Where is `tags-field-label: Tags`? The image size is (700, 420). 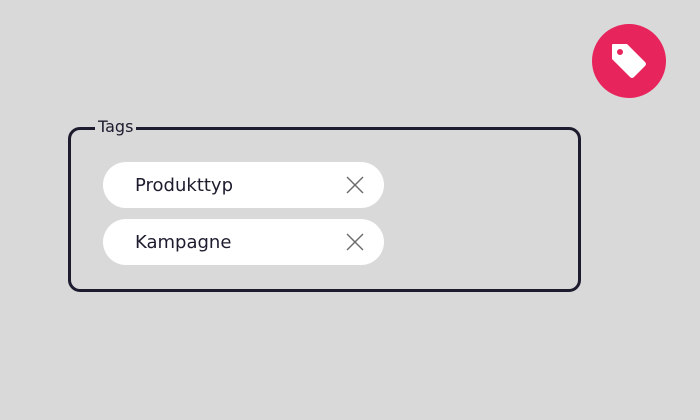 tags-field-label: Tags is located at coordinates (116, 127).